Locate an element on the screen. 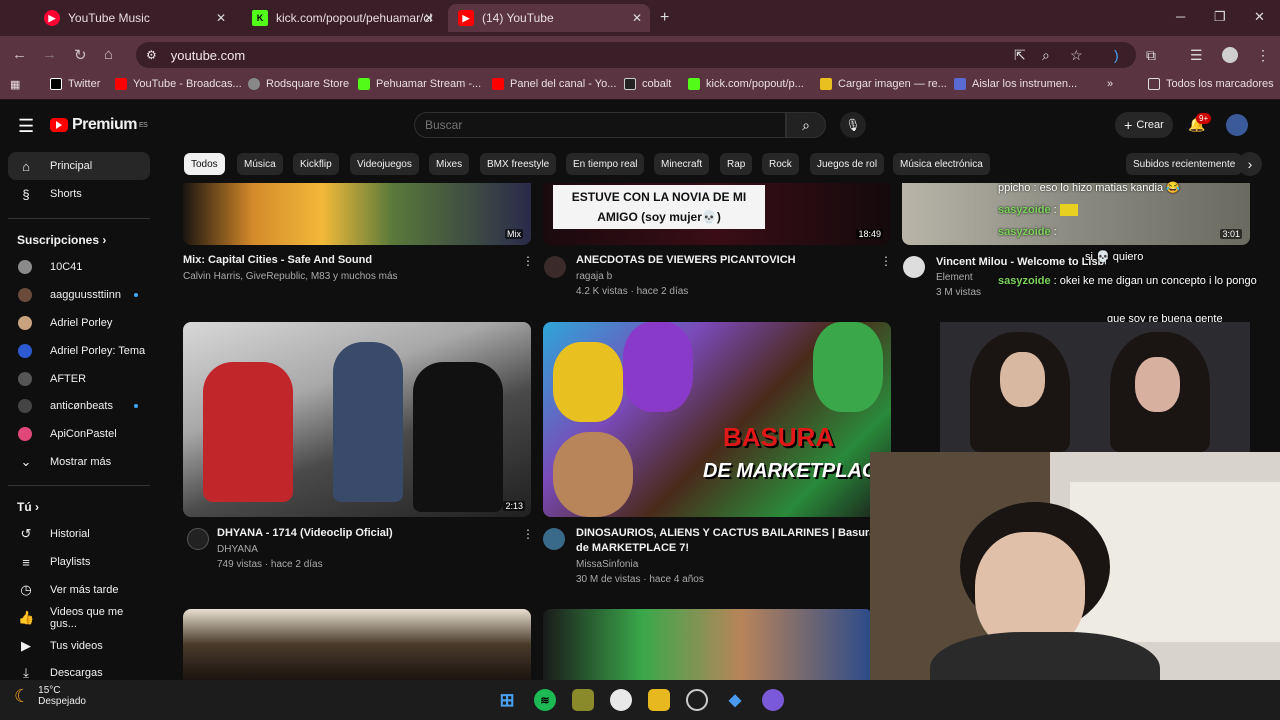 Image resolution: width=1280 pixels, height=720 pixels. tab-youtube-music: ▶ YouTube Music ✕ is located at coordinates (134, 18).